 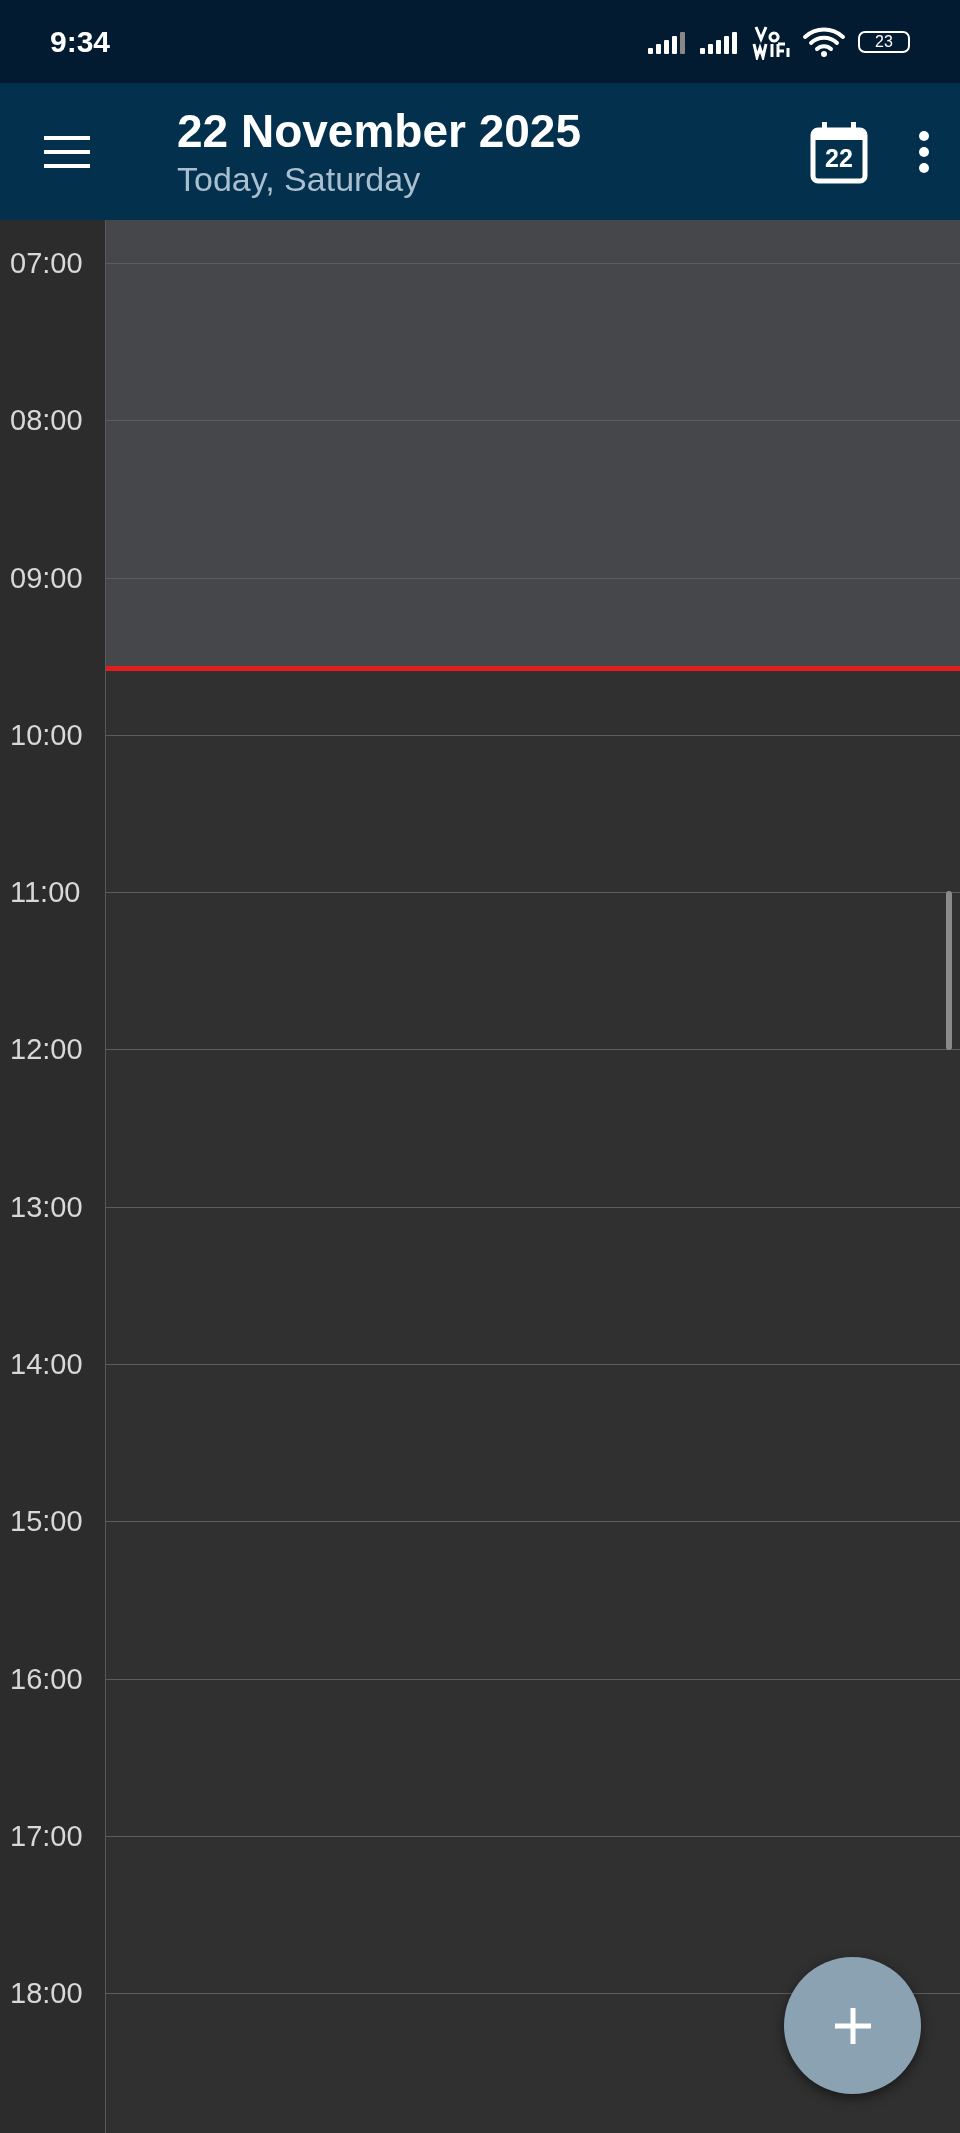 What do you see at coordinates (46, 1050) in the screenshot?
I see `hour-label: 12:00` at bounding box center [46, 1050].